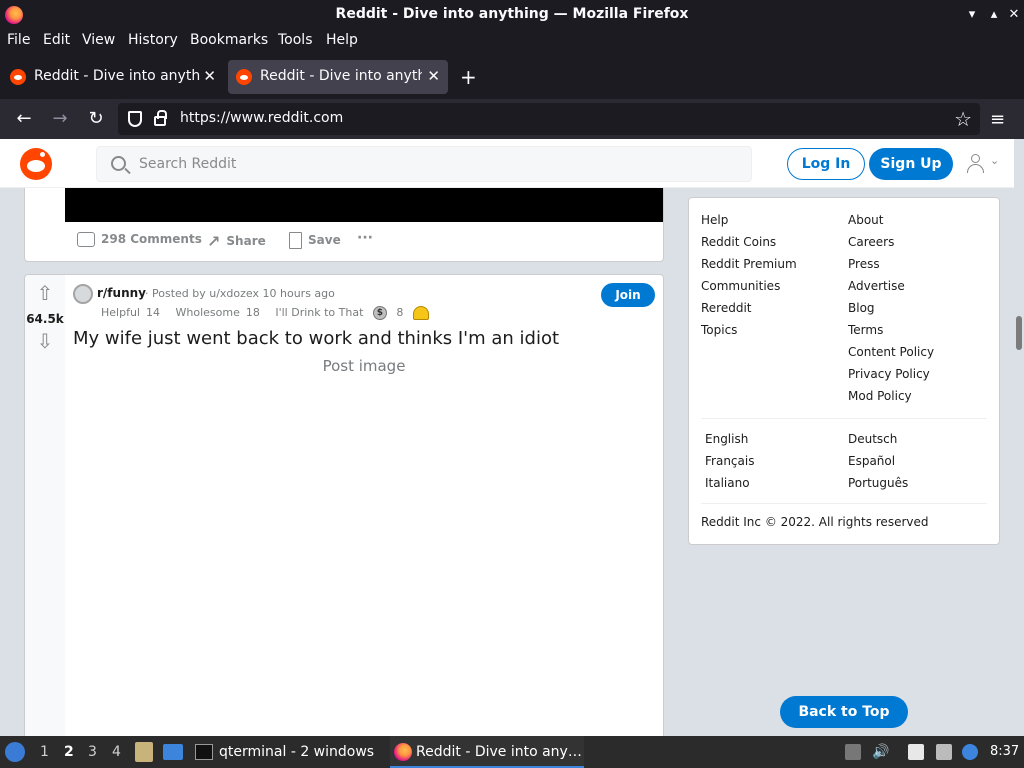 The image size is (1024, 768). What do you see at coordinates (92, 752) in the screenshot?
I see `workspace-3: 3` at bounding box center [92, 752].